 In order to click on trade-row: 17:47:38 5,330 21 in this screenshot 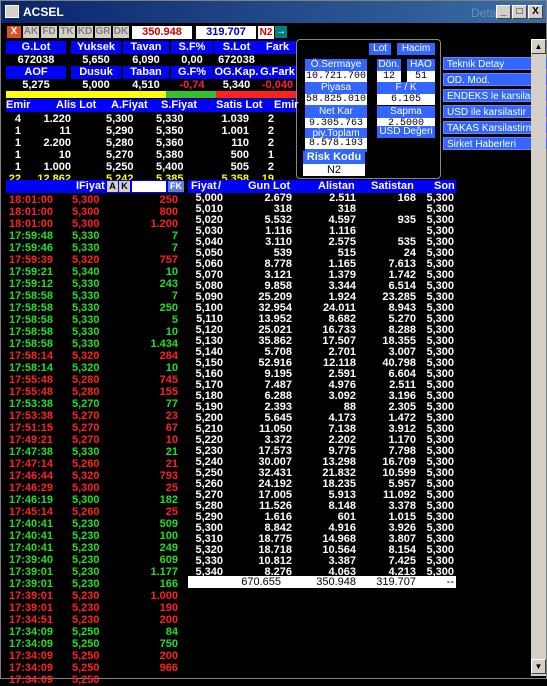, I will do `click(96, 452)`.